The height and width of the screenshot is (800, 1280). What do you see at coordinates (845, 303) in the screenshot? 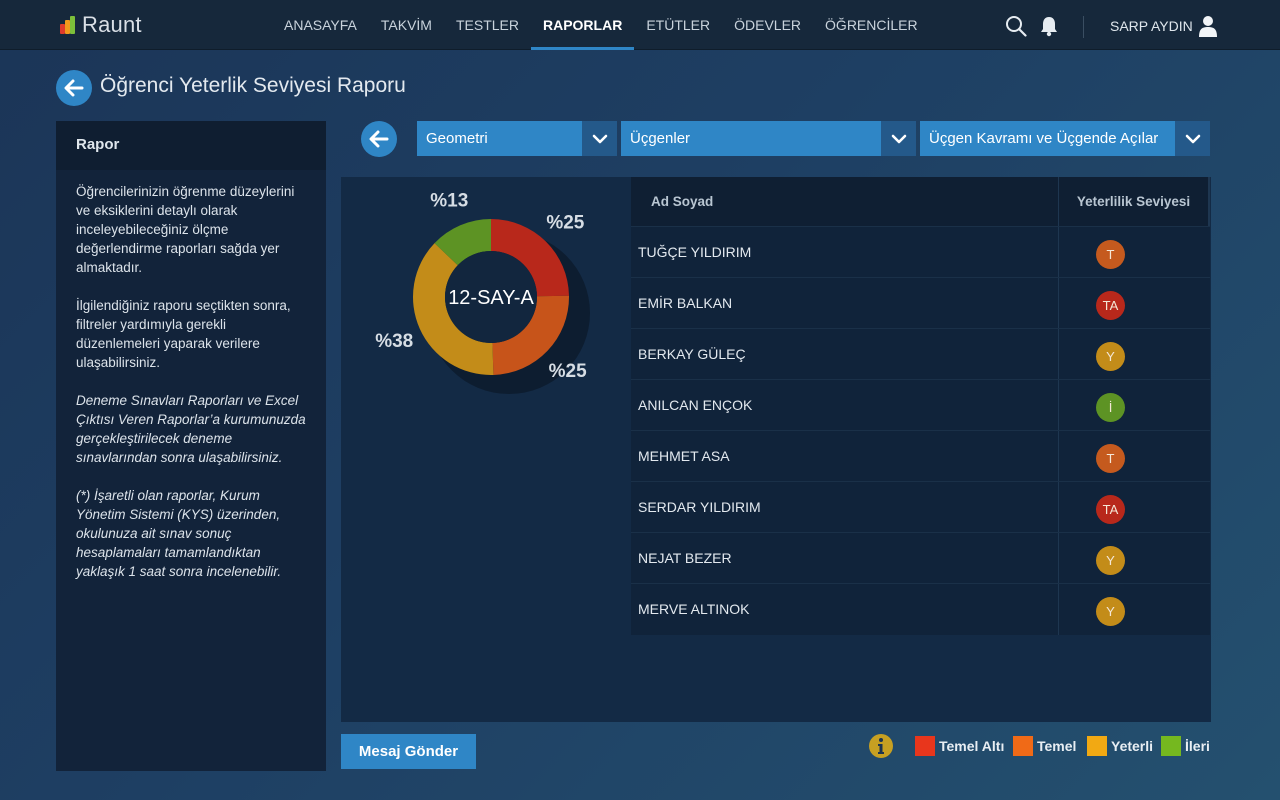
I see `student-name: EMİR BALKAN` at bounding box center [845, 303].